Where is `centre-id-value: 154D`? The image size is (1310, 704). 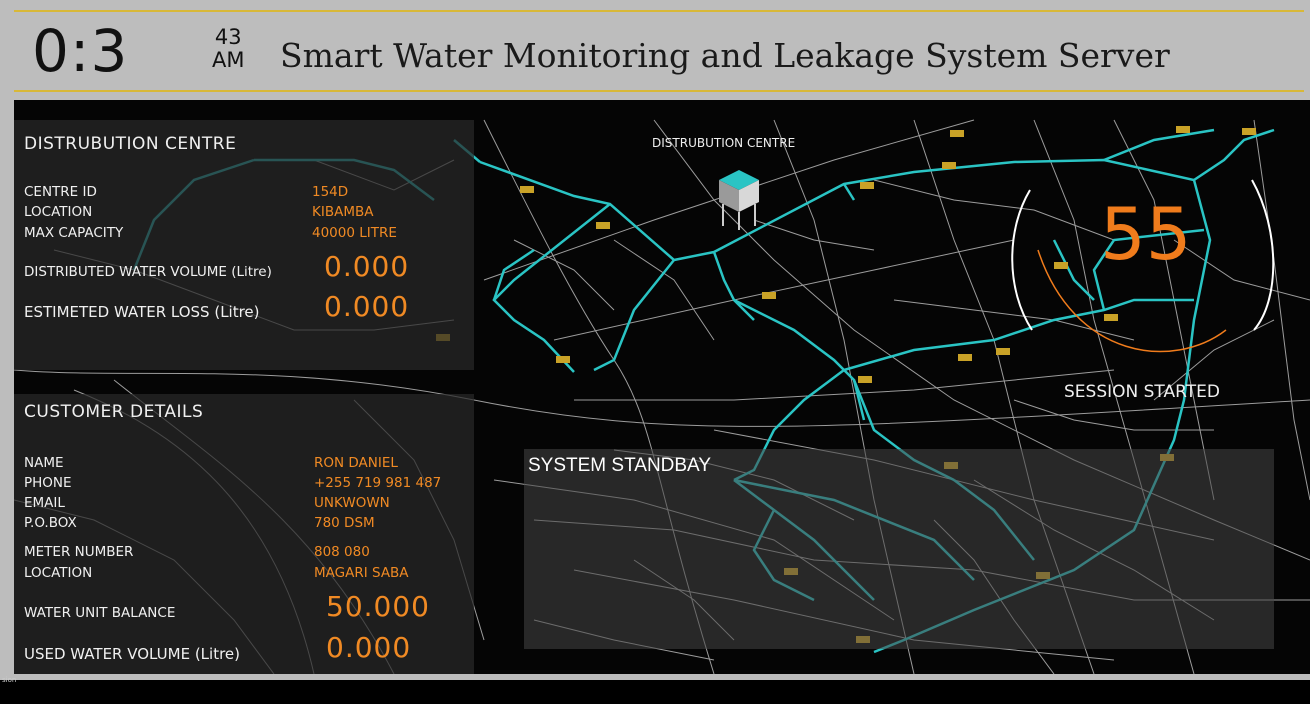
centre-id-value: 154D is located at coordinates (330, 192).